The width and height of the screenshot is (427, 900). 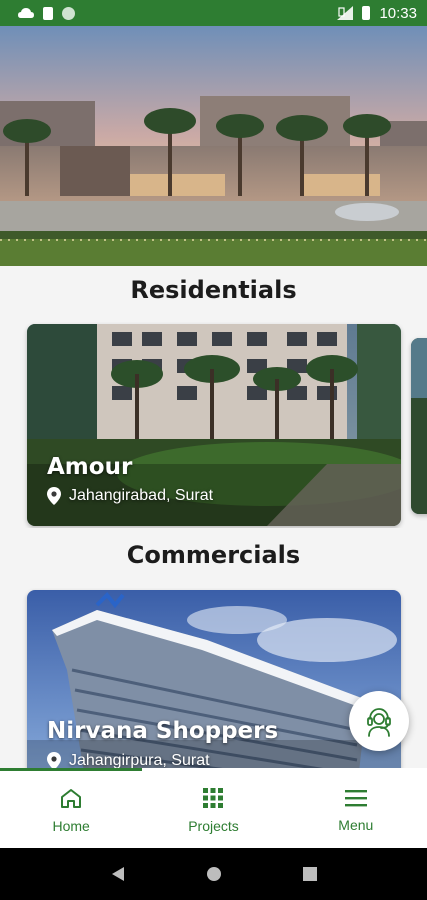 I want to click on home-circle-icon, so click(x=214, y=874).